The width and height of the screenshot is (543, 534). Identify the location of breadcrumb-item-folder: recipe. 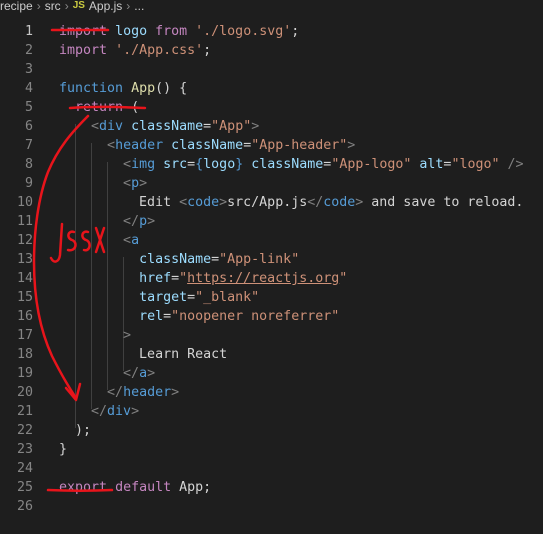
(16, 6).